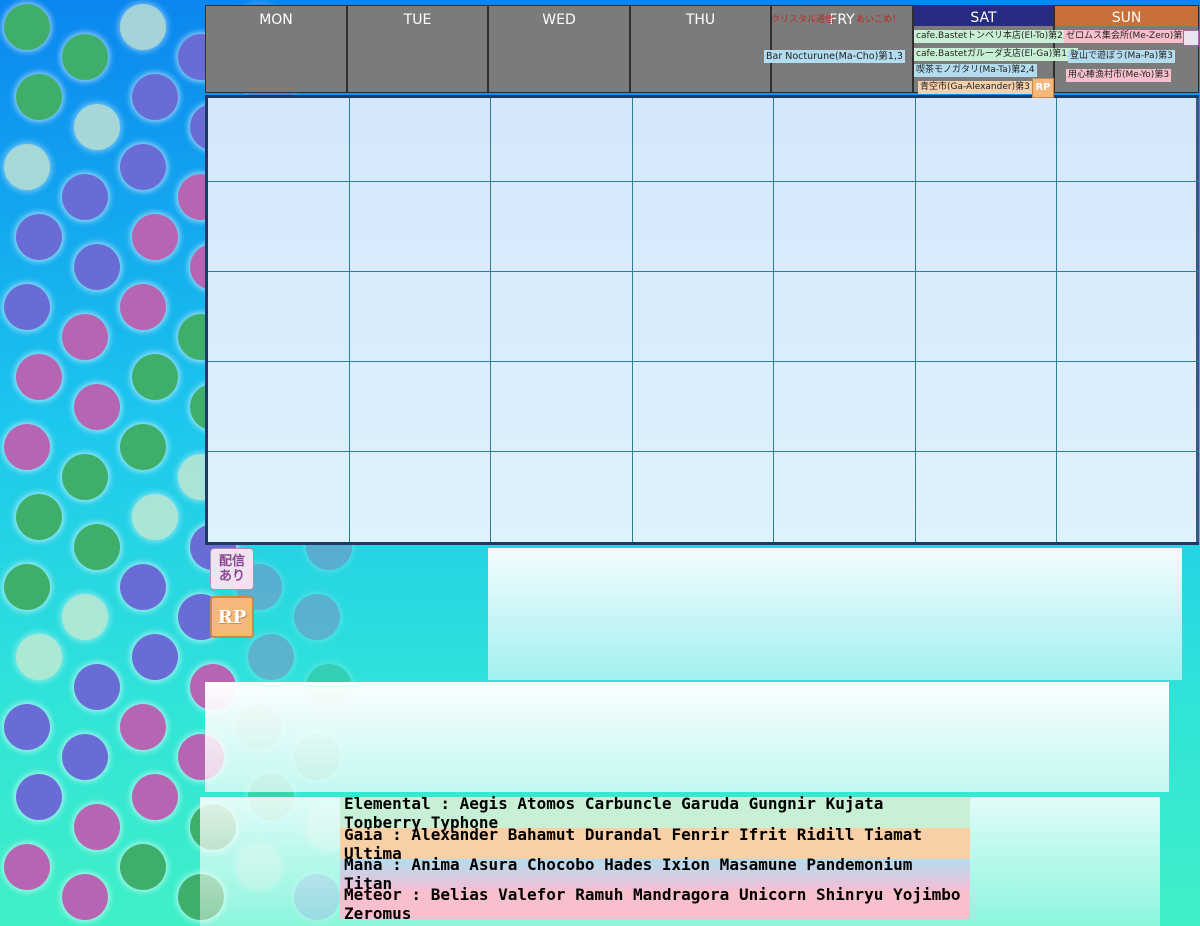 The width and height of the screenshot is (1200, 926). What do you see at coordinates (276, 49) in the screenshot?
I see `day-header-mon: MON` at bounding box center [276, 49].